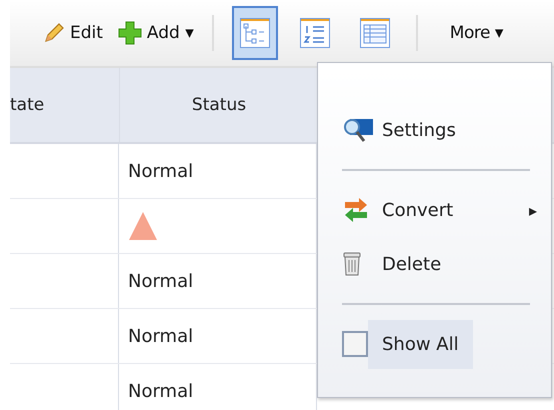 The width and height of the screenshot is (554, 410). Describe the element at coordinates (356, 210) in the screenshot. I see `swap-arrows-icon` at that location.